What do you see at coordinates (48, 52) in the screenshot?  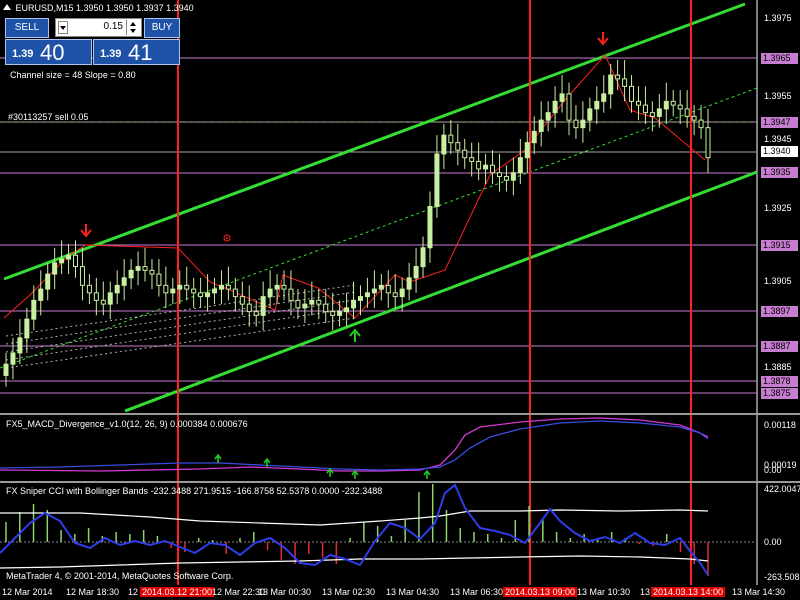 I see `sell-price-quote: 1.39 40` at bounding box center [48, 52].